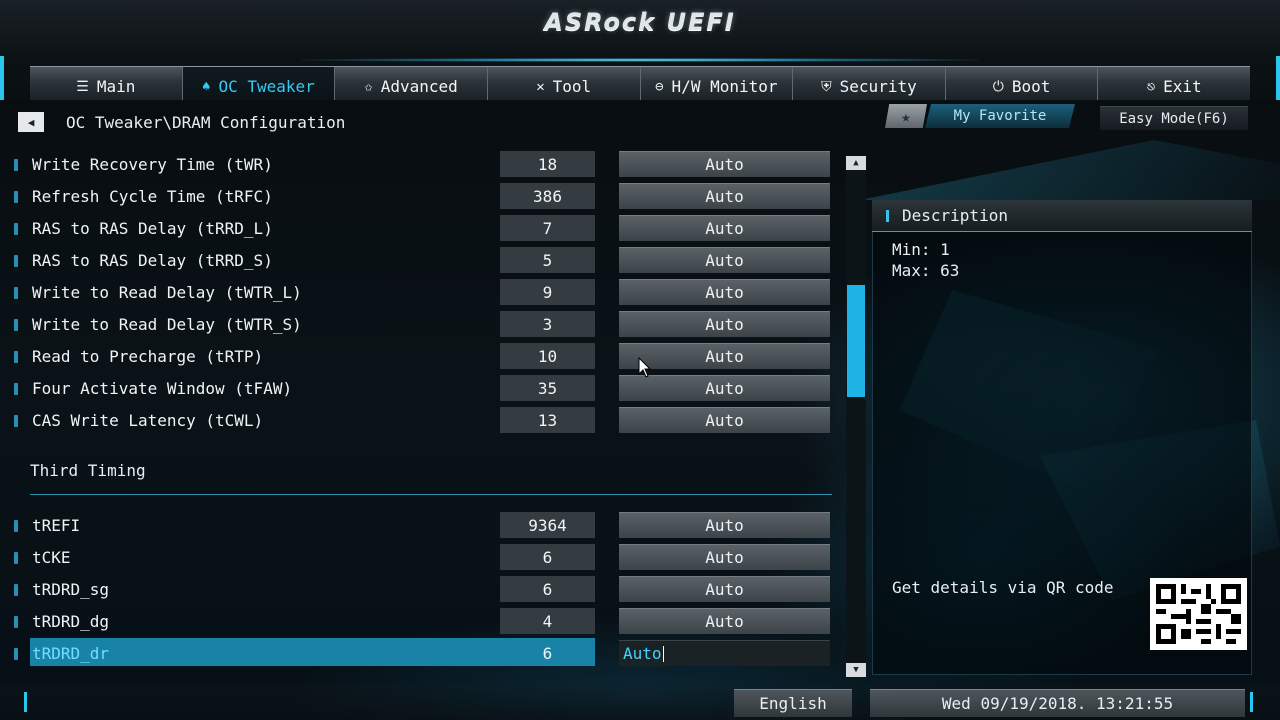  I want to click on breadcrumb: OC Tweaker\DRAM Configuration, so click(206, 122).